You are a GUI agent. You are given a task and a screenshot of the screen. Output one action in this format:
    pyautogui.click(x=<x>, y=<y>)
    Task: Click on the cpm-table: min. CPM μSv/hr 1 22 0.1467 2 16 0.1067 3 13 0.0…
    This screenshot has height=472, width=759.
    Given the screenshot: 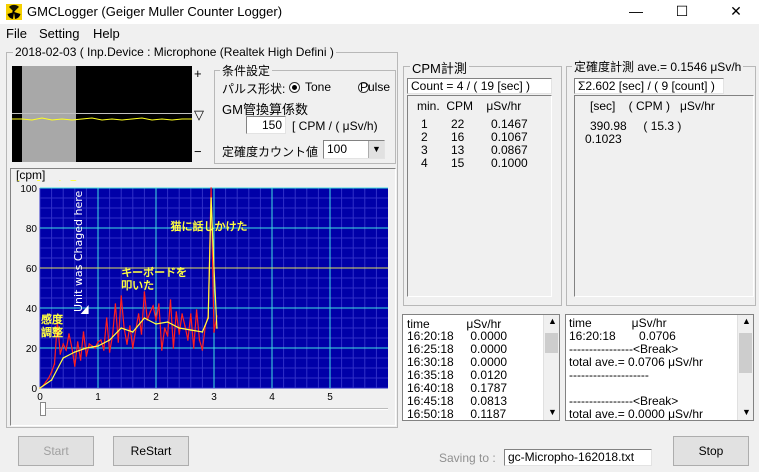 What is the action you would take?
    pyautogui.click(x=479, y=196)
    